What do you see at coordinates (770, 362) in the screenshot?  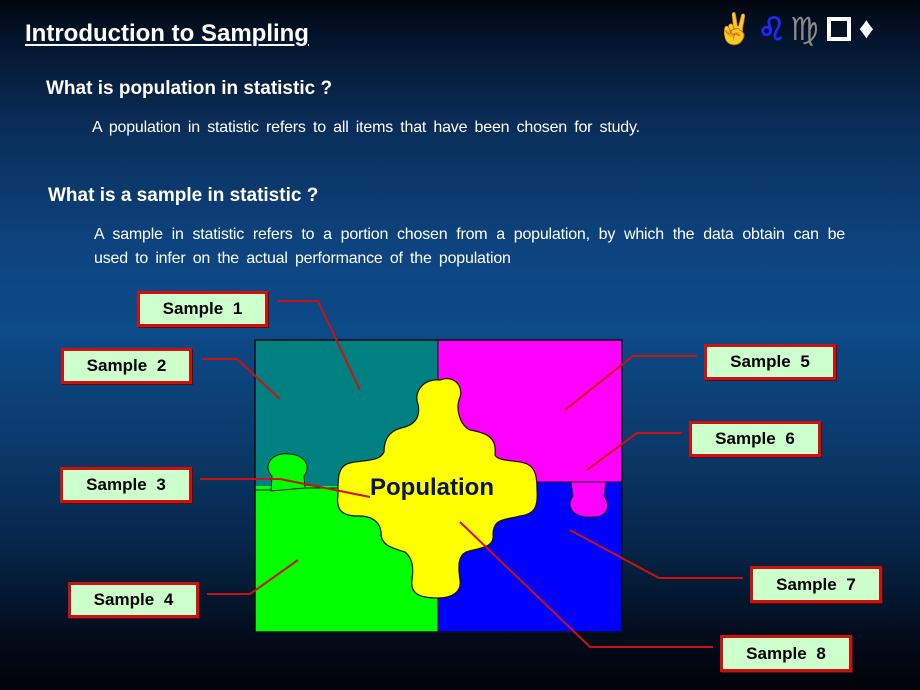 I see `sample-5-label: Sample 5` at bounding box center [770, 362].